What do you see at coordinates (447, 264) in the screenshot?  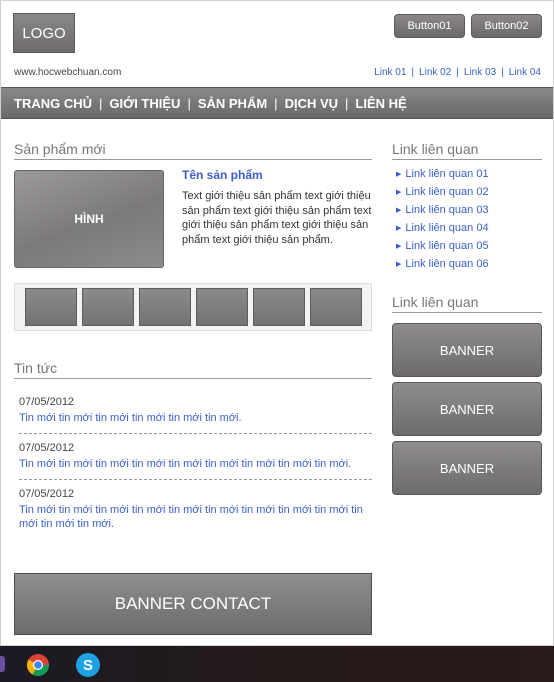 I see `related-link-label: Link liên quan 06` at bounding box center [447, 264].